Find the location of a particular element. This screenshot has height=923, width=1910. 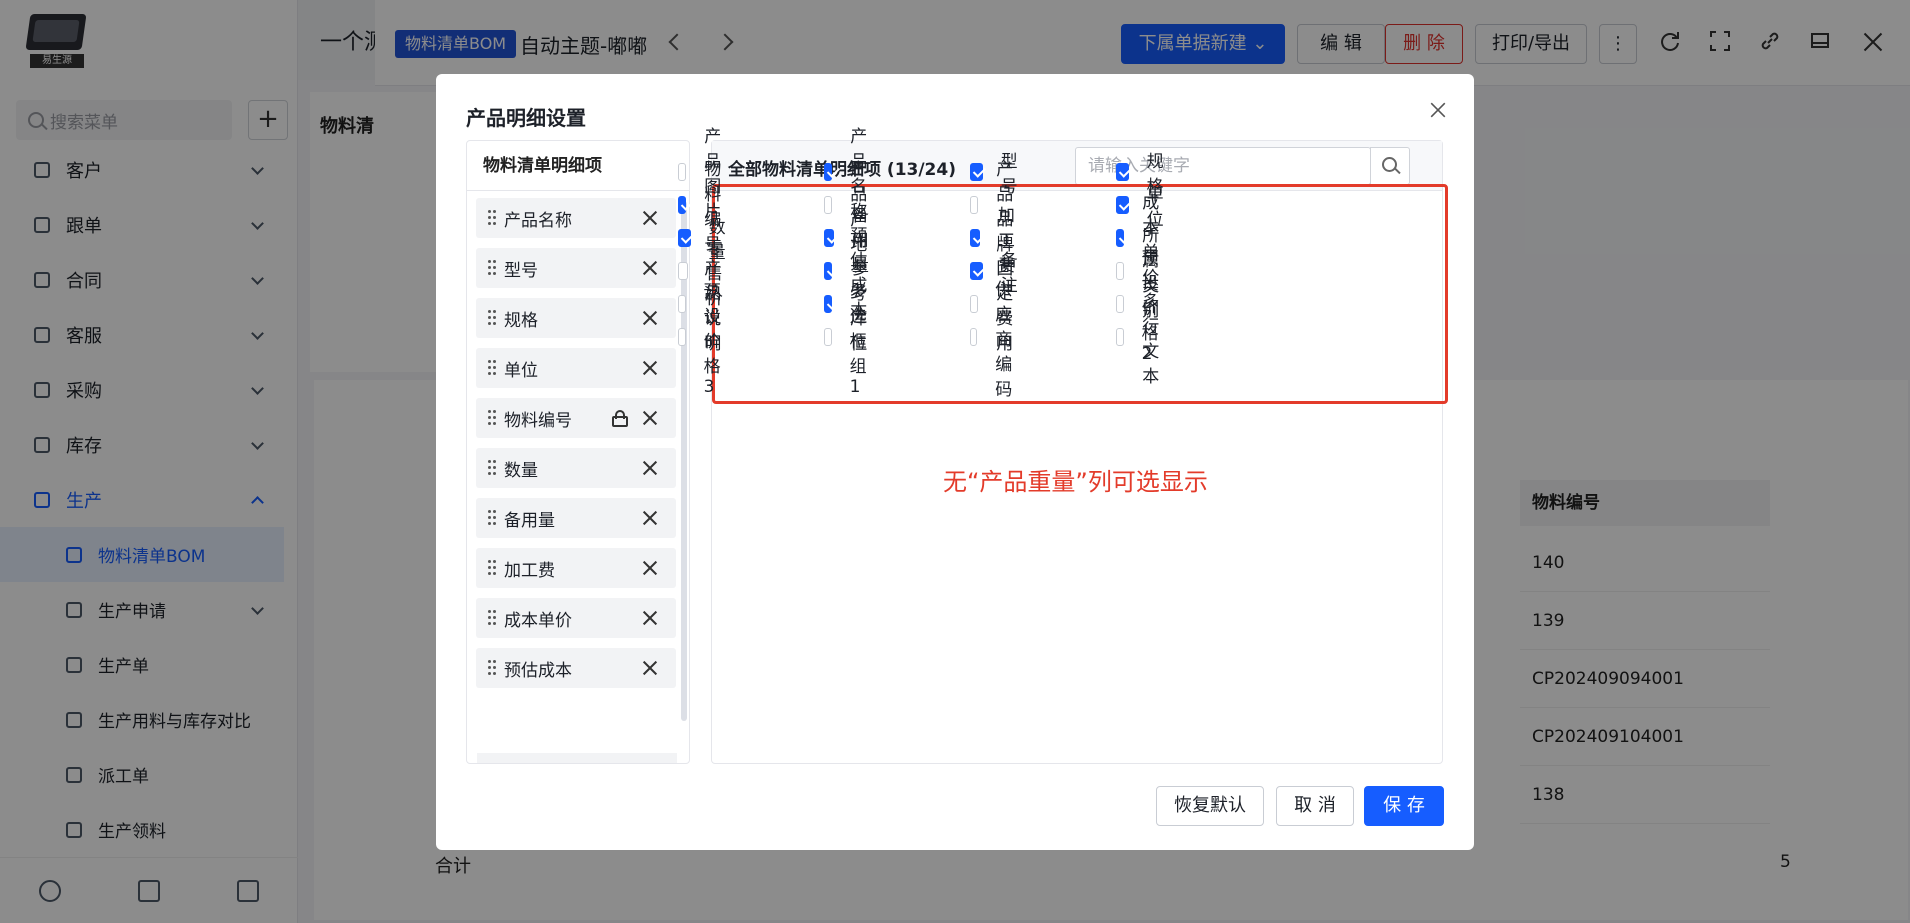

chip-label: 成本单价 is located at coordinates (538, 620).